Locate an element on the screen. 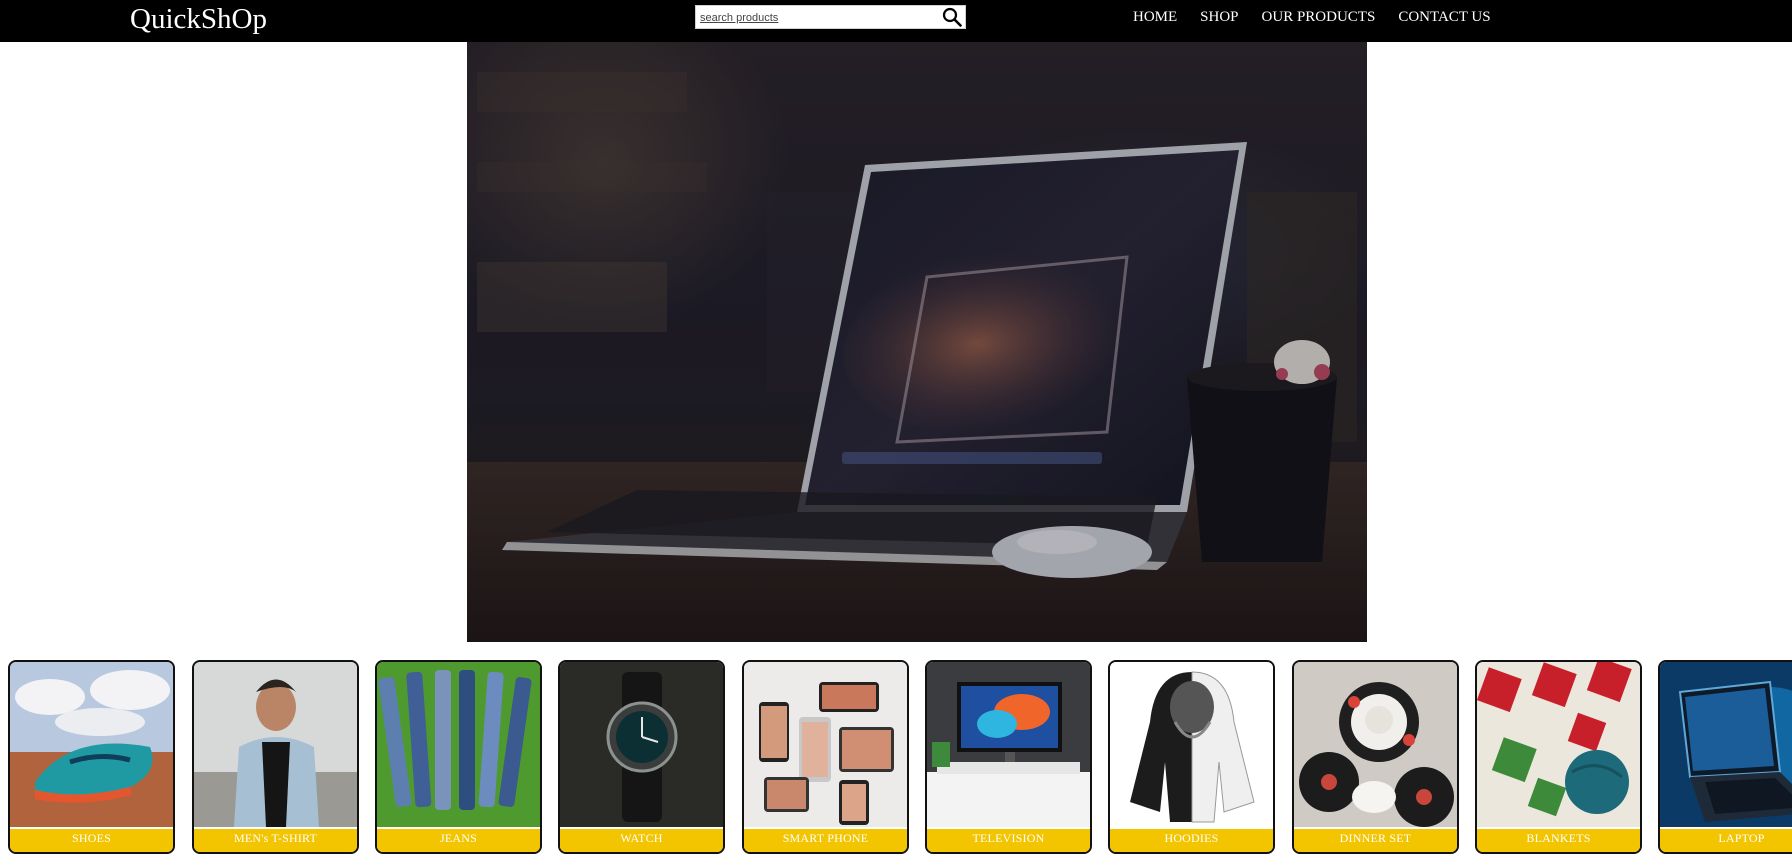  category-card-laptop: LAPTOP is located at coordinates (1725, 757).